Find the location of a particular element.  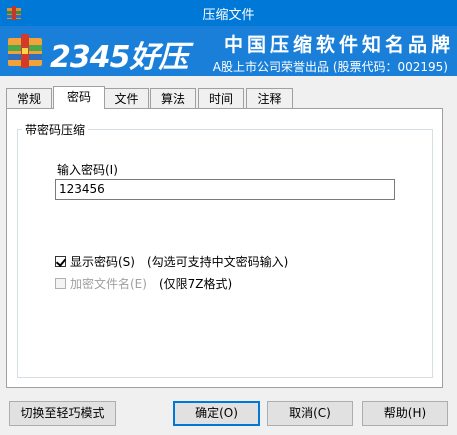

encrypt-filenames-option: 加密文件名(E) (仅限7Z格式) is located at coordinates (143, 283).